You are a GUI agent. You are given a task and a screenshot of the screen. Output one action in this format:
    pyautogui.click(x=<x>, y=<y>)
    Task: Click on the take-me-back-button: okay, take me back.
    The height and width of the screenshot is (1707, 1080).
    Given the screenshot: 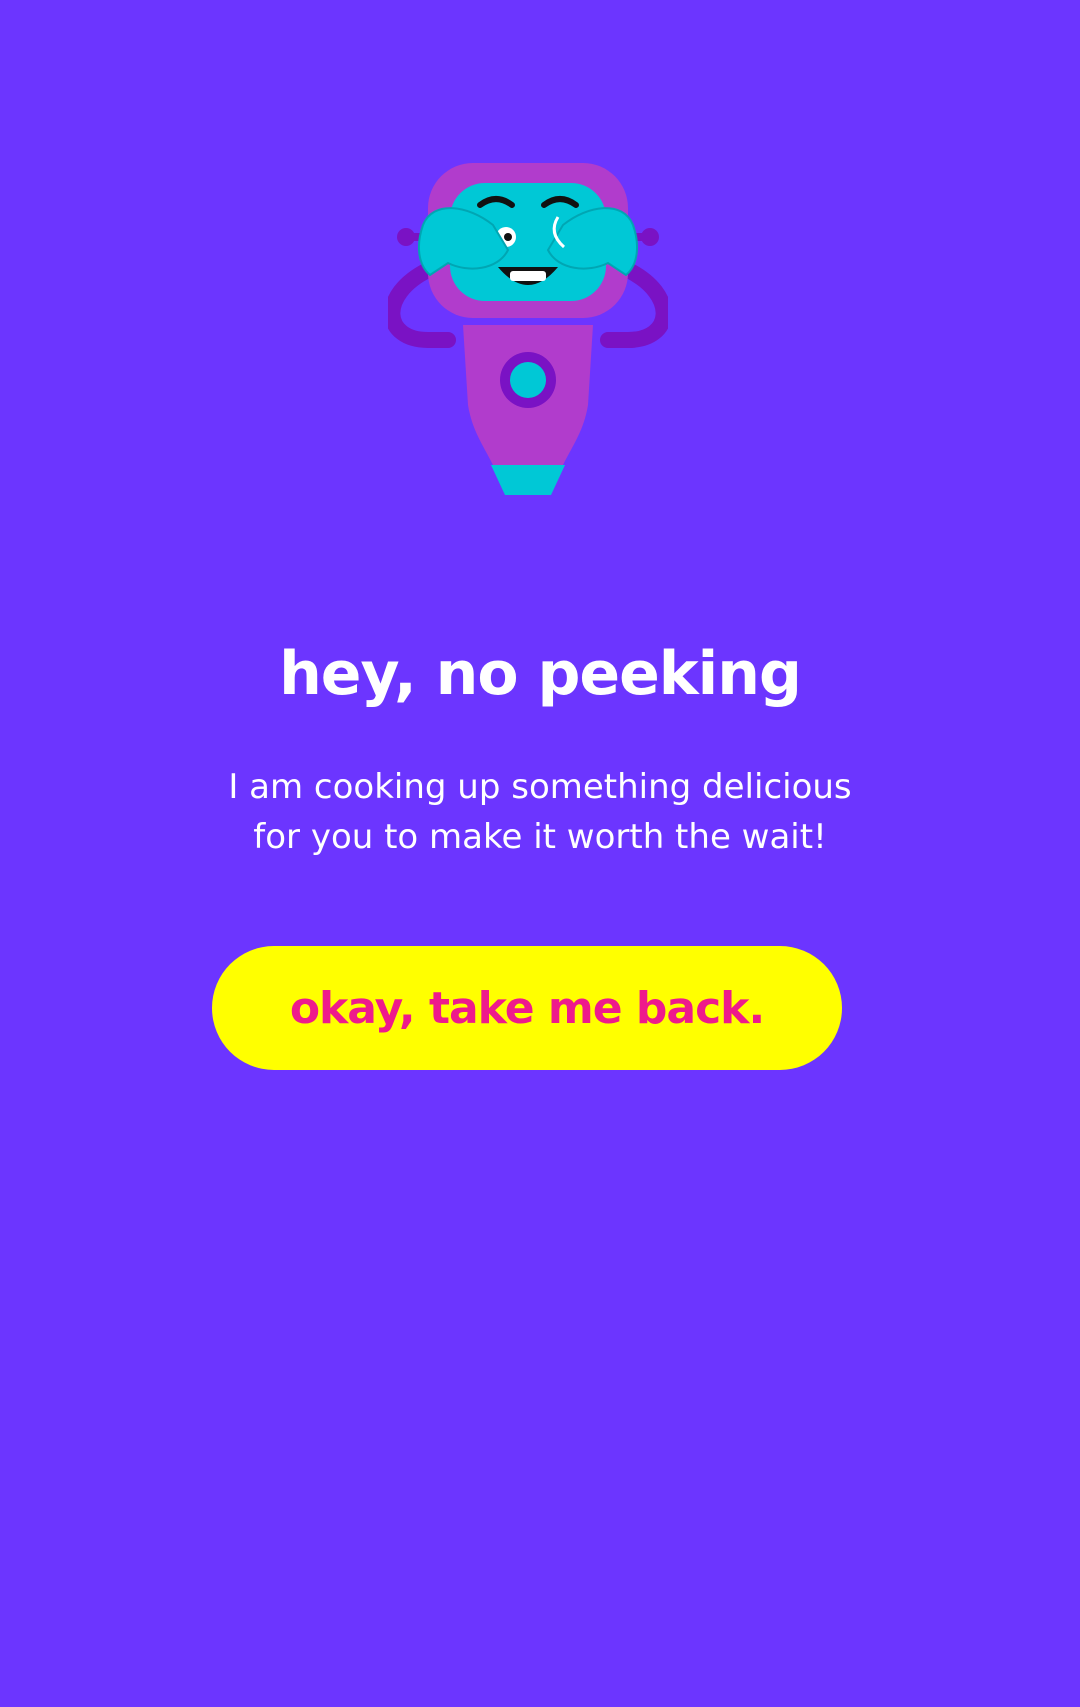 What is the action you would take?
    pyautogui.click(x=527, y=1008)
    